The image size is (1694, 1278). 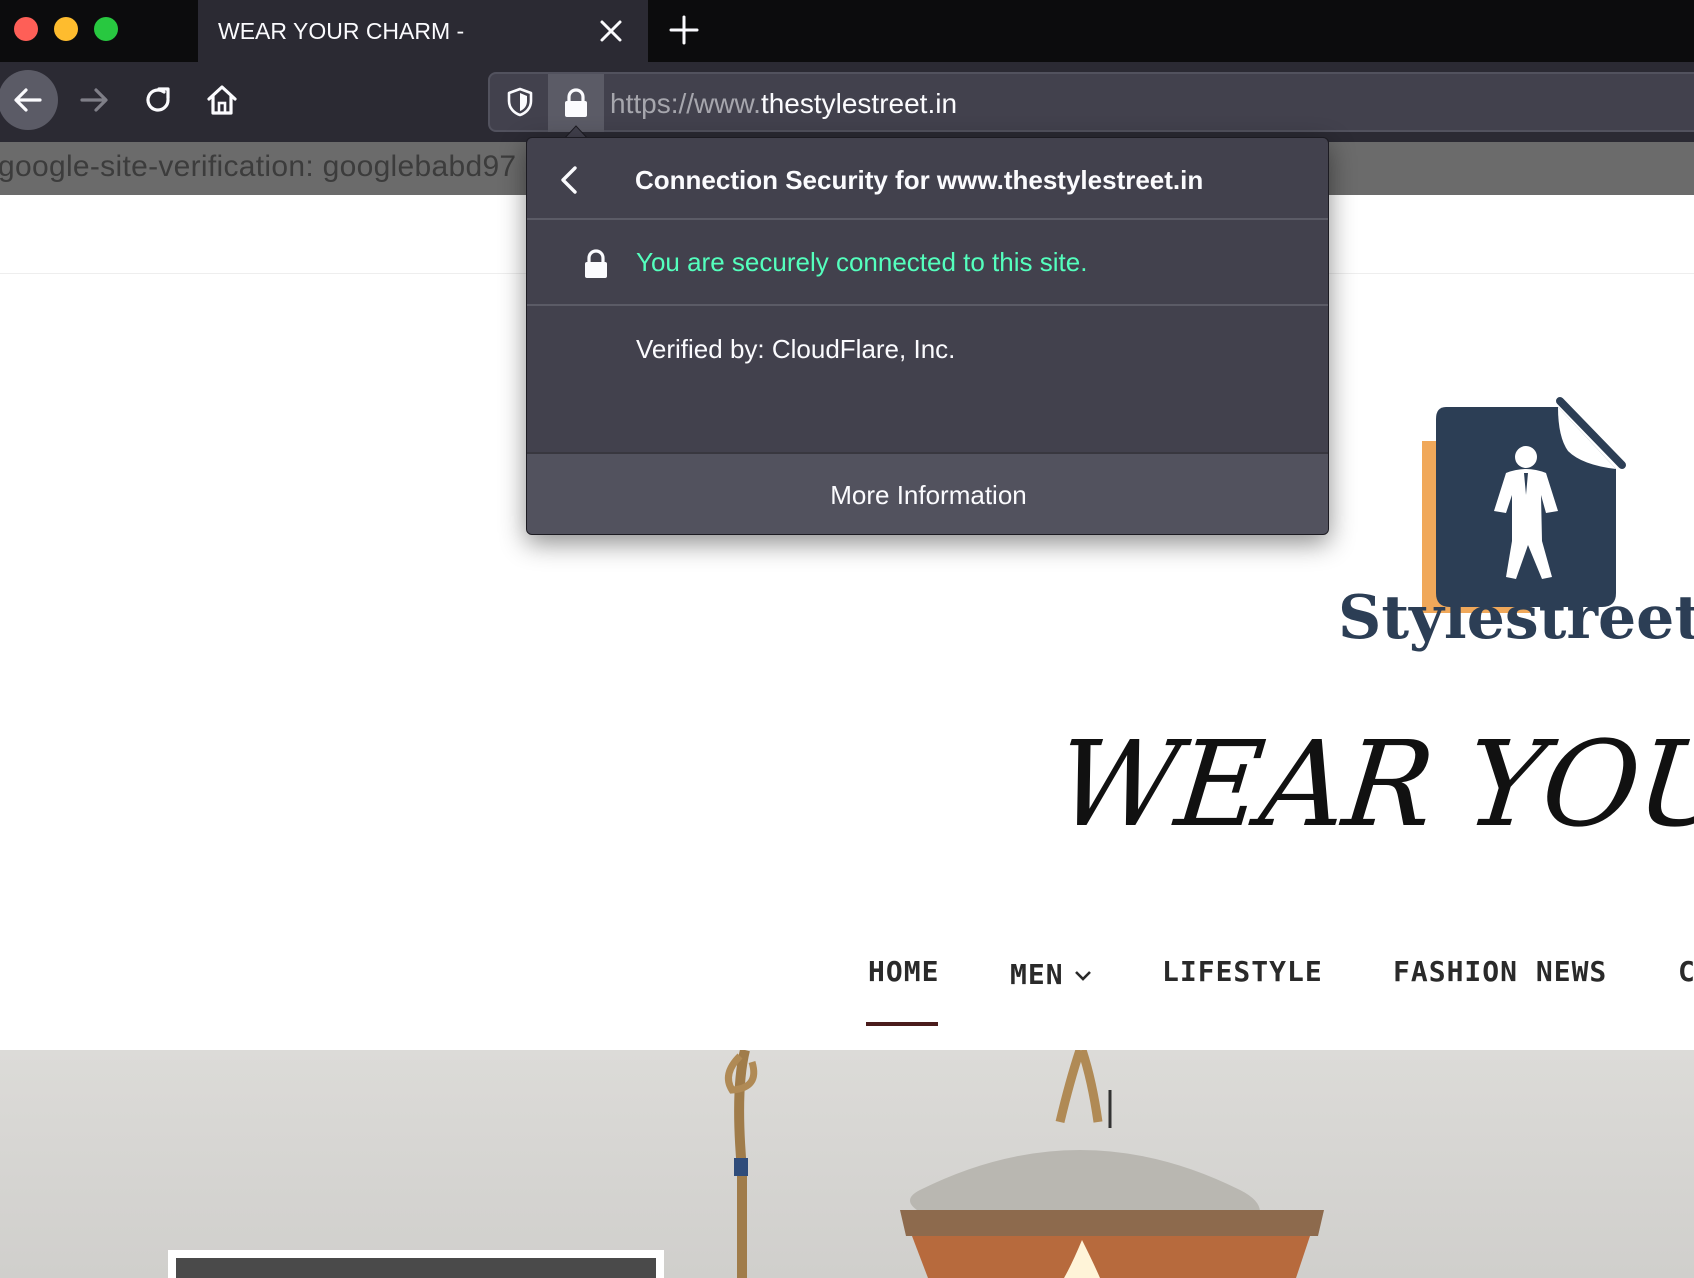 I want to click on more-information-label: More Information, so click(x=928, y=494).